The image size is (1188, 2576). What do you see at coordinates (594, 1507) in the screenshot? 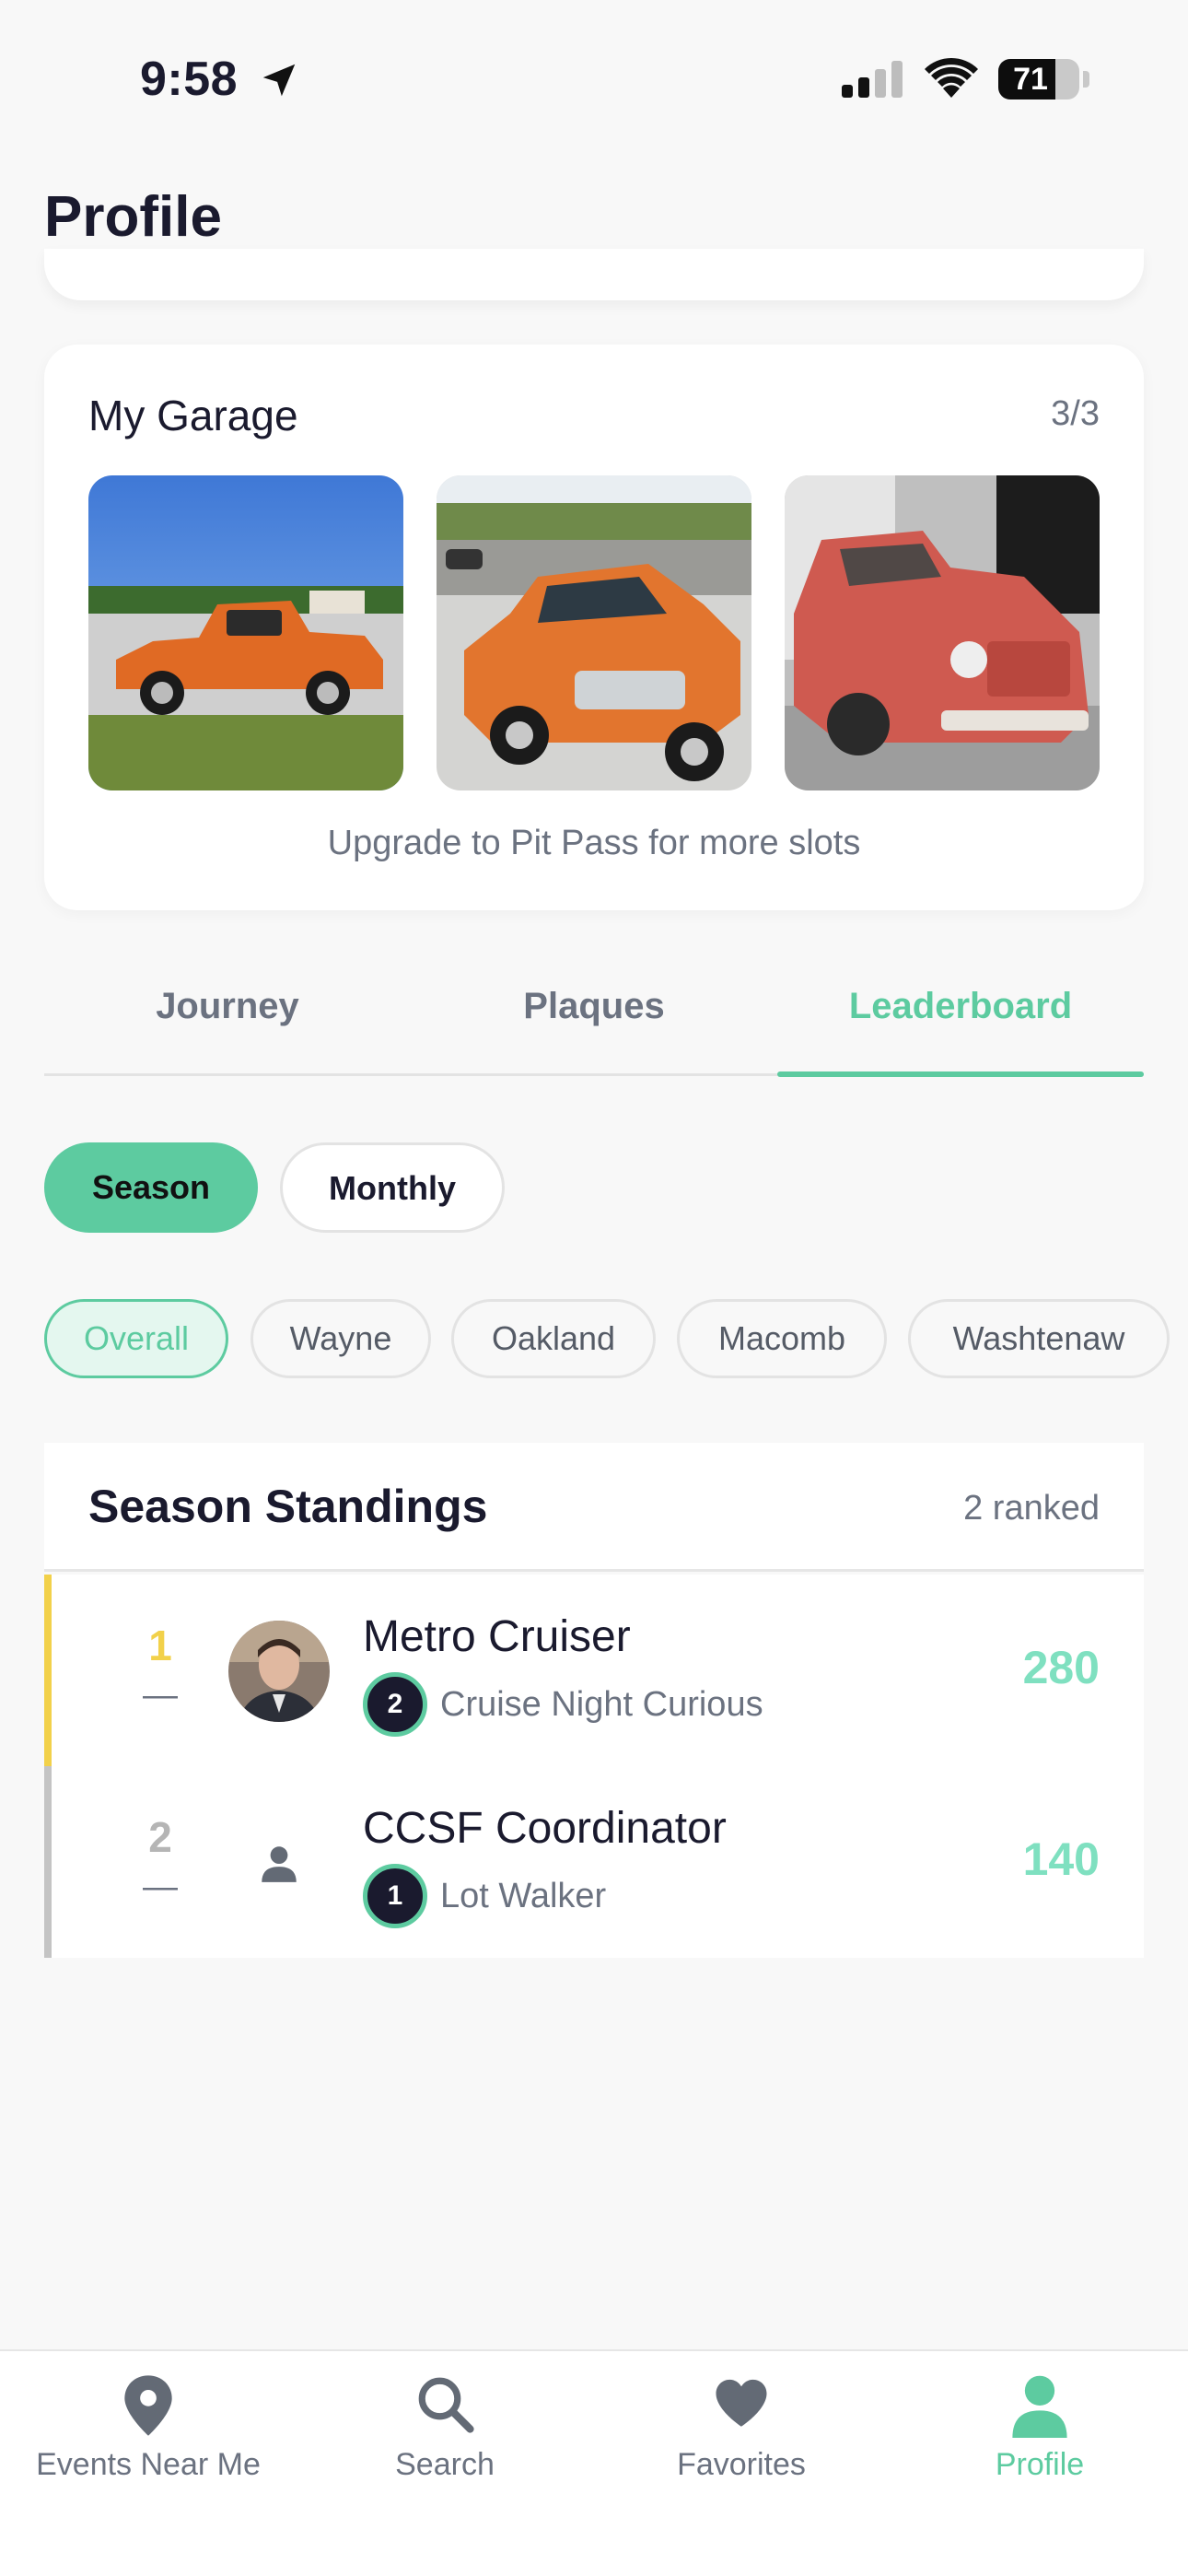
I see `standings-header: Season Standings 2 ranked` at bounding box center [594, 1507].